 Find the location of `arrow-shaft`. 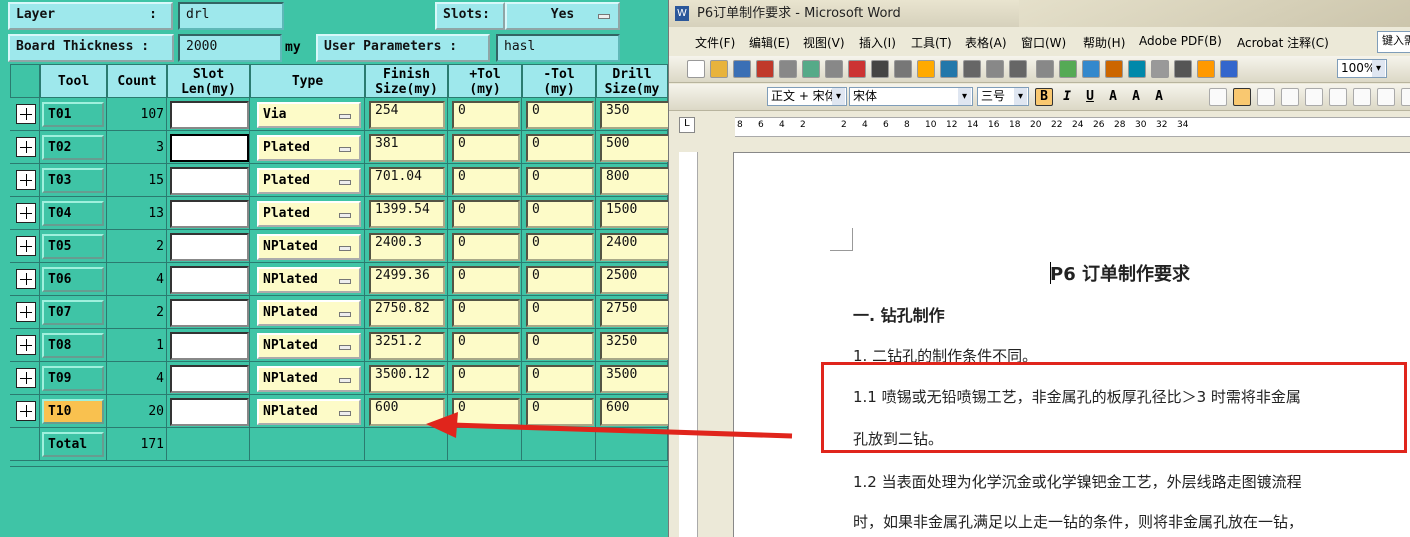

arrow-shaft is located at coordinates (622, 430).